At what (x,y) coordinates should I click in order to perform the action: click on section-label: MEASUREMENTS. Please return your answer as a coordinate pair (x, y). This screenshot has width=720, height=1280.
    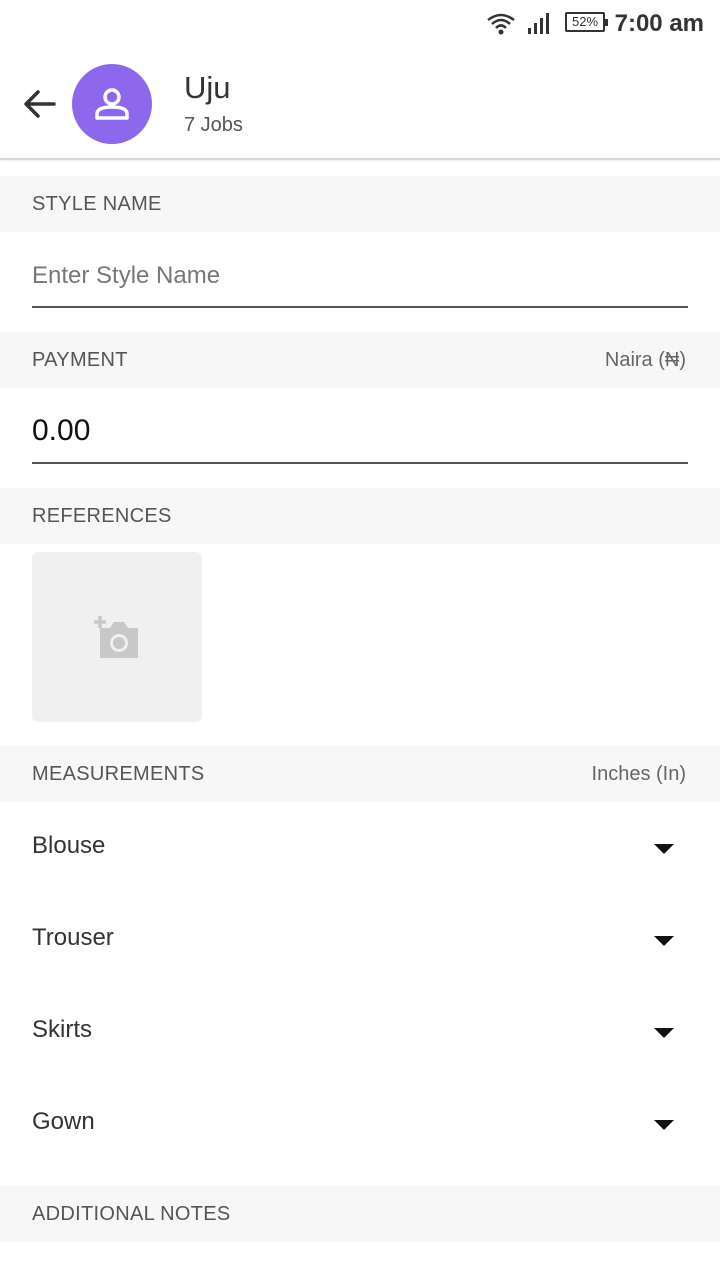
    Looking at the image, I should click on (118, 774).